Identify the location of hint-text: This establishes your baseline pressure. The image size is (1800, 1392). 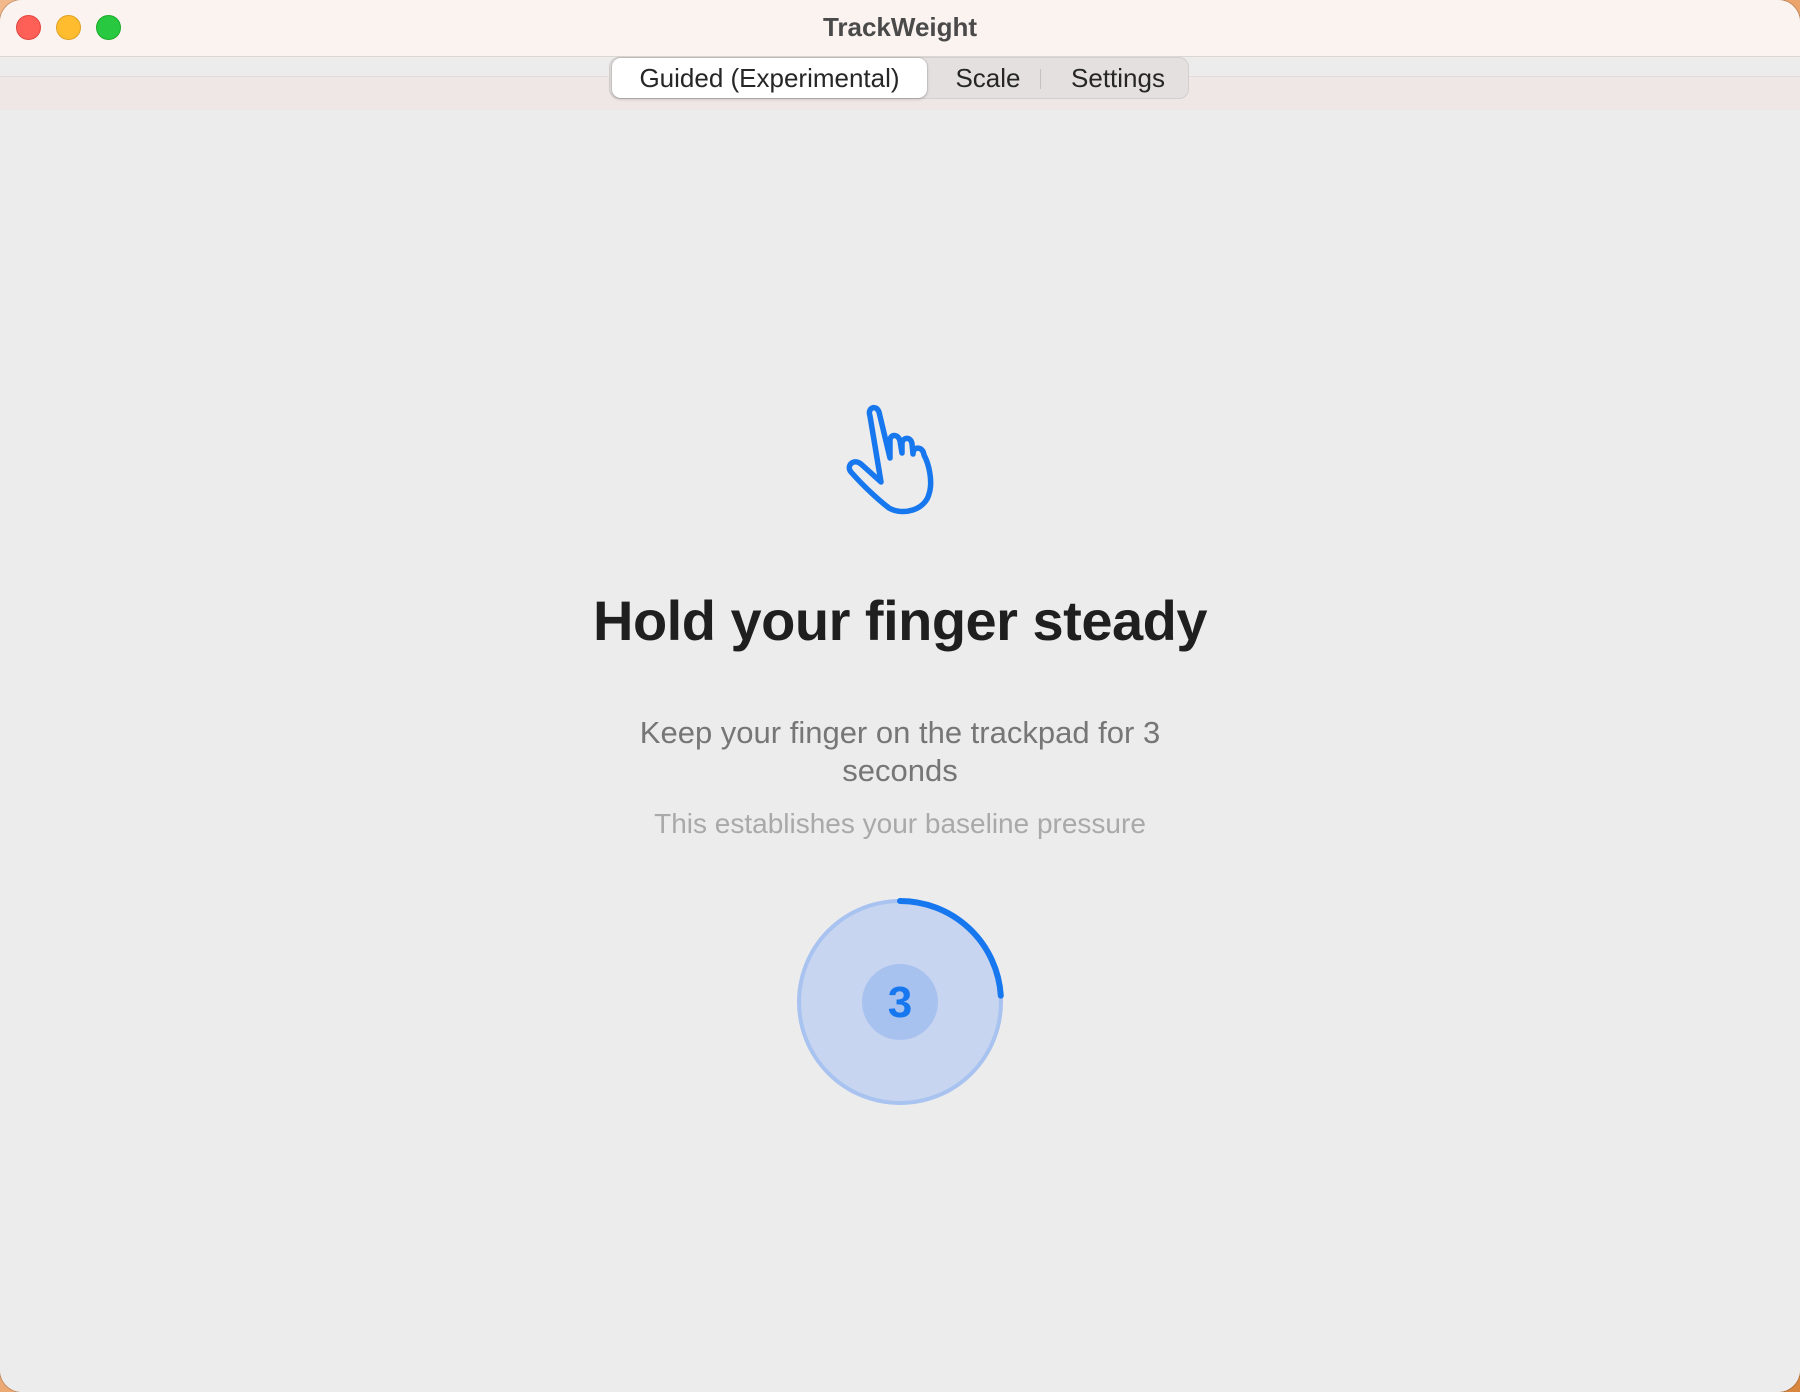
(900, 823).